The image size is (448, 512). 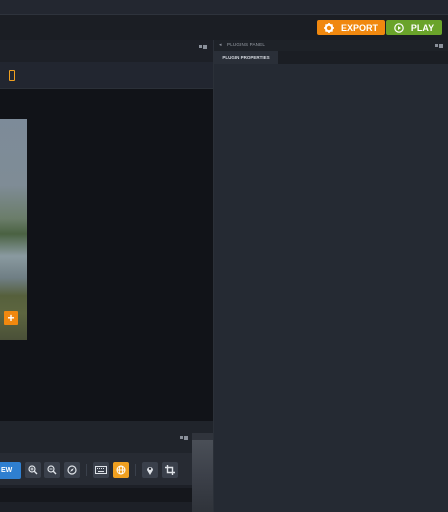 What do you see at coordinates (121, 470) in the screenshot?
I see `globe-icon` at bounding box center [121, 470].